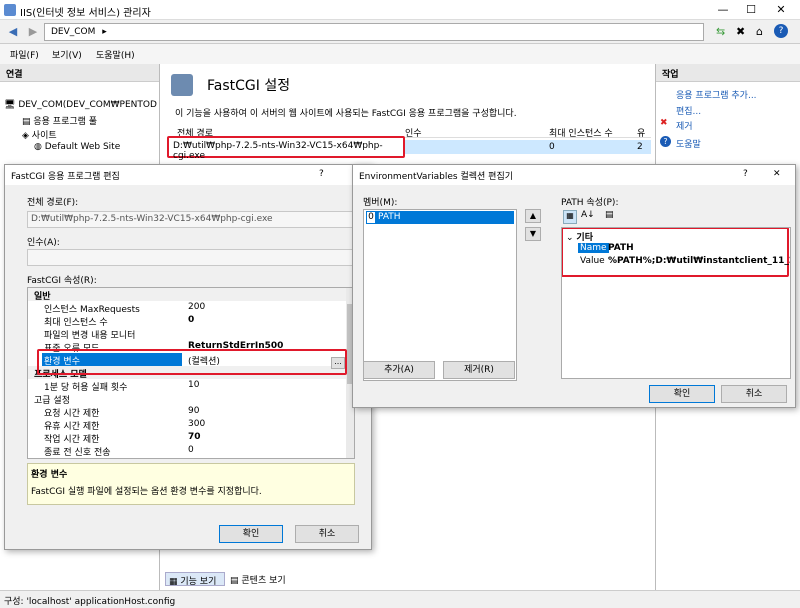 The height and width of the screenshot is (608, 800). Describe the element at coordinates (609, 215) in the screenshot. I see `property-pages-icon: ▤` at that location.